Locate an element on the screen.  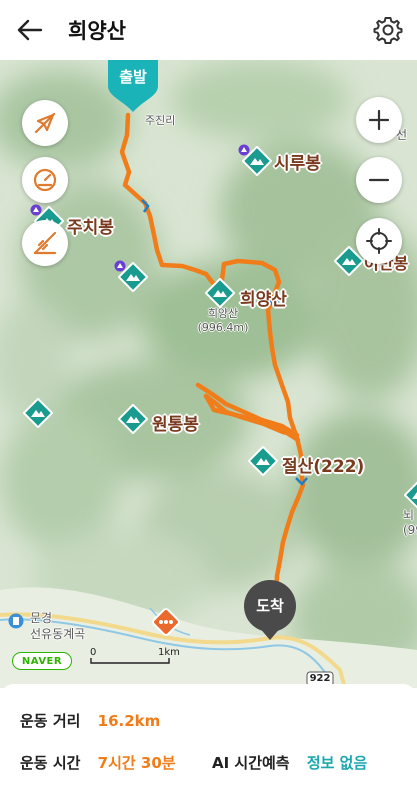
tourist-spot-icon is located at coordinates (16, 621).